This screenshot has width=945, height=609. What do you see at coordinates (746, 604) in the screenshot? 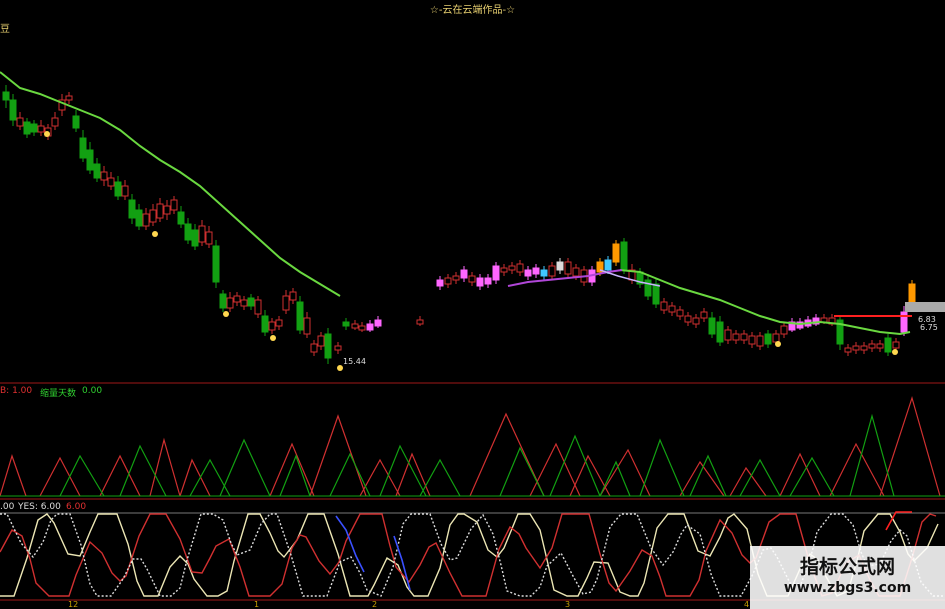
I see `x-tick-label: 4` at bounding box center [746, 604].